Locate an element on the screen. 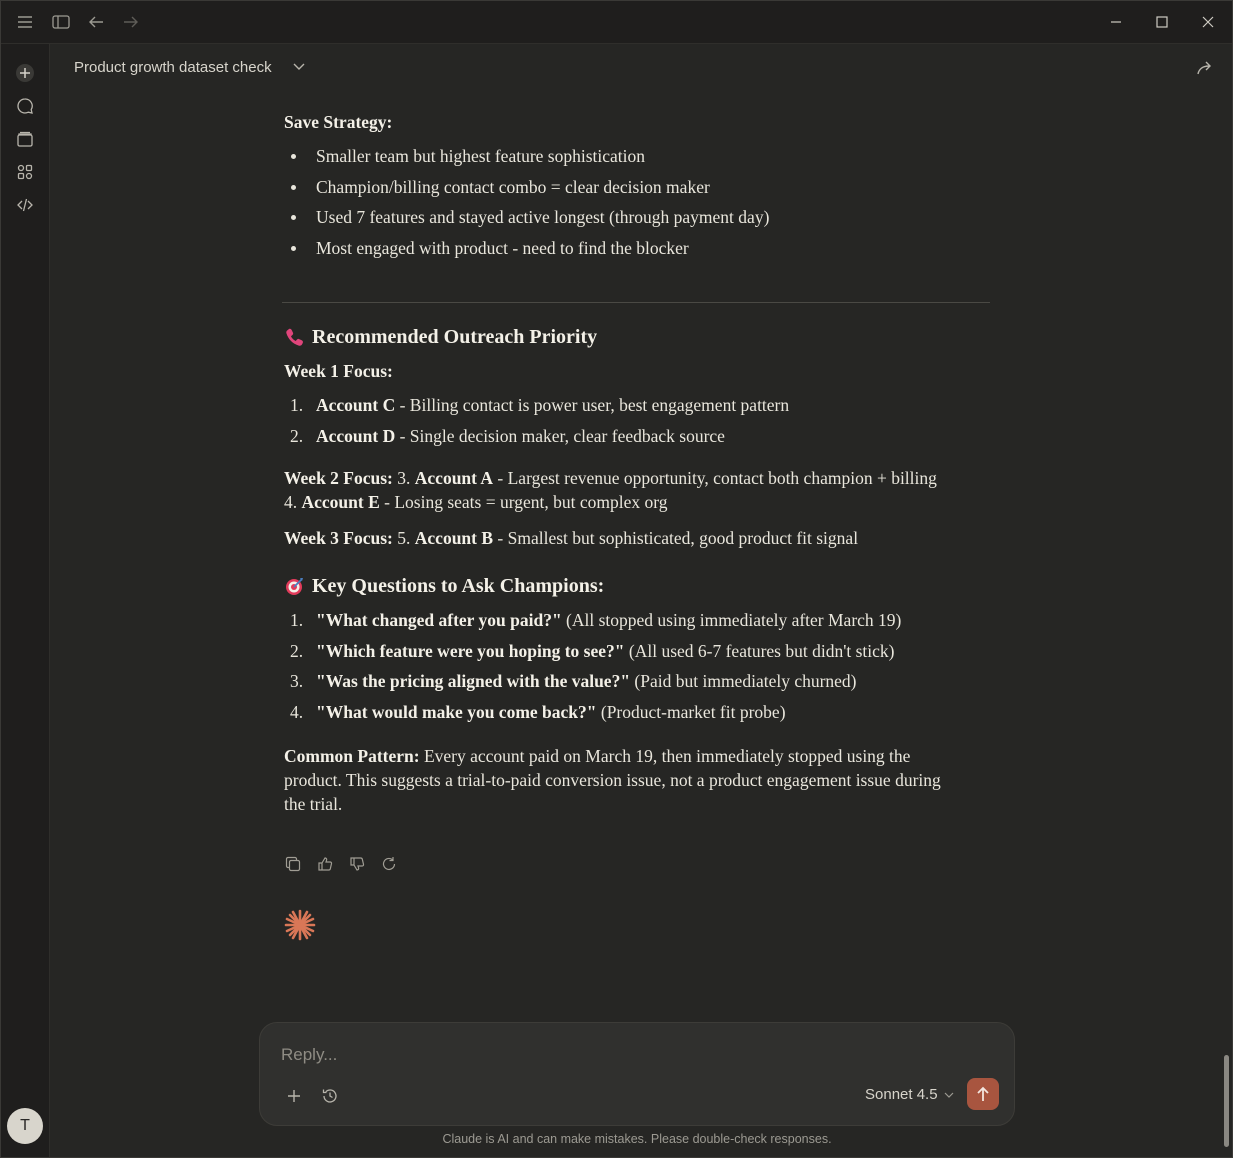  week1-label: Week 1 Focus: is located at coordinates (338, 371).